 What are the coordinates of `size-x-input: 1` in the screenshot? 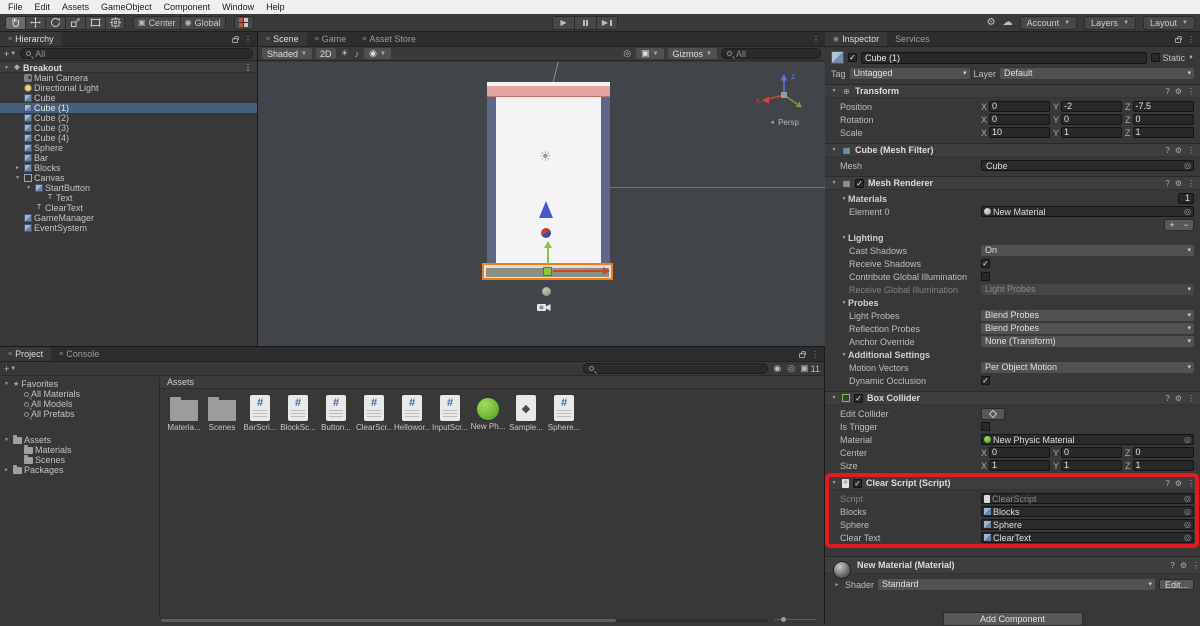 It's located at (1019, 465).